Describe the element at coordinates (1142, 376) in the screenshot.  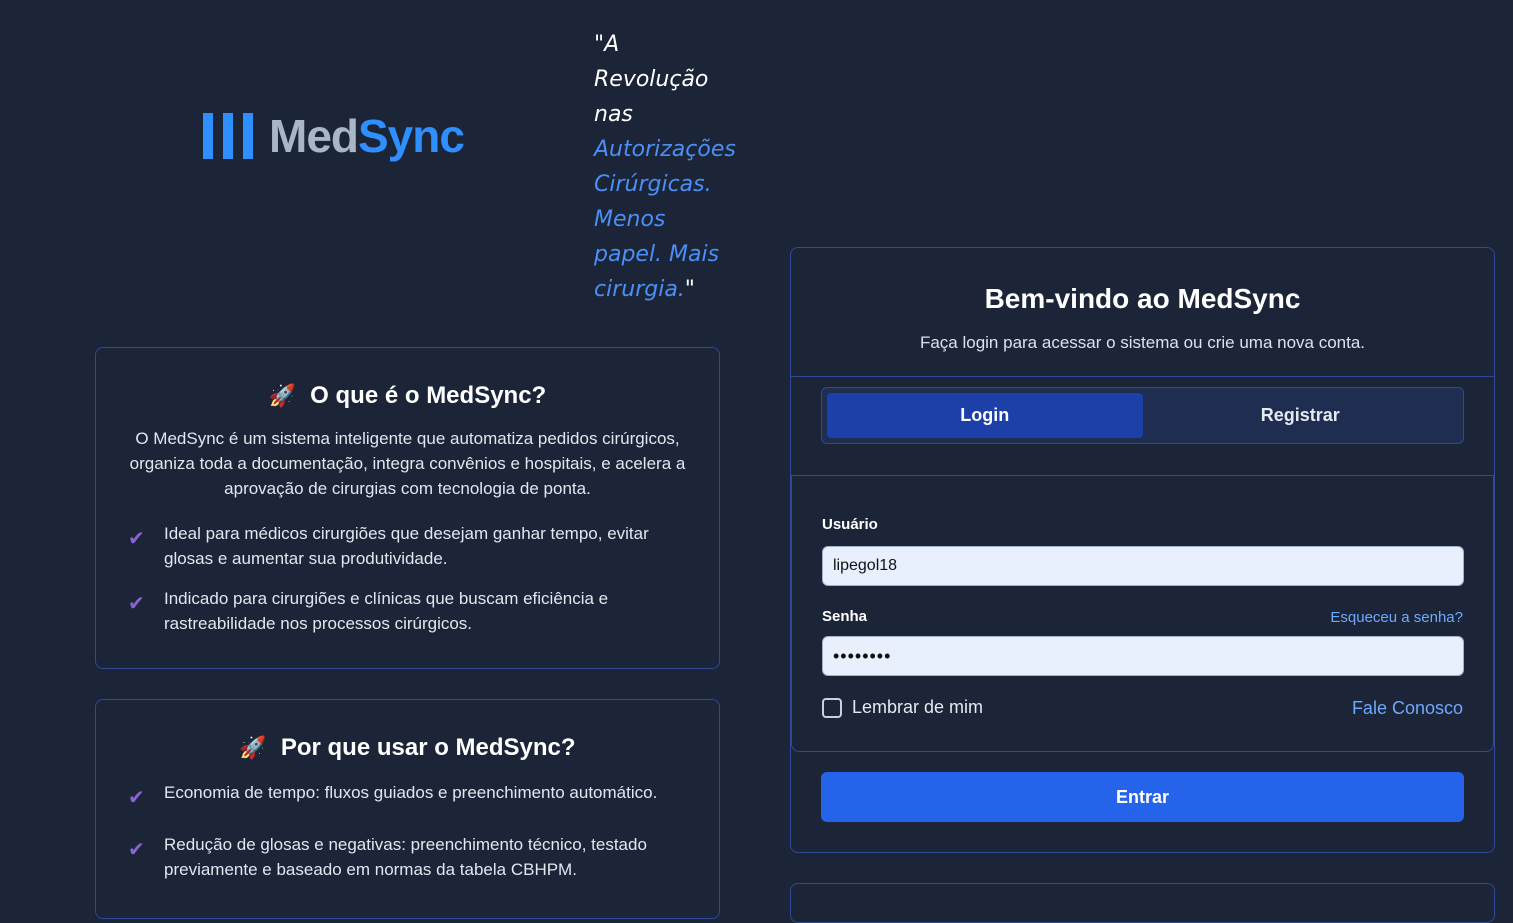
I see `divider` at that location.